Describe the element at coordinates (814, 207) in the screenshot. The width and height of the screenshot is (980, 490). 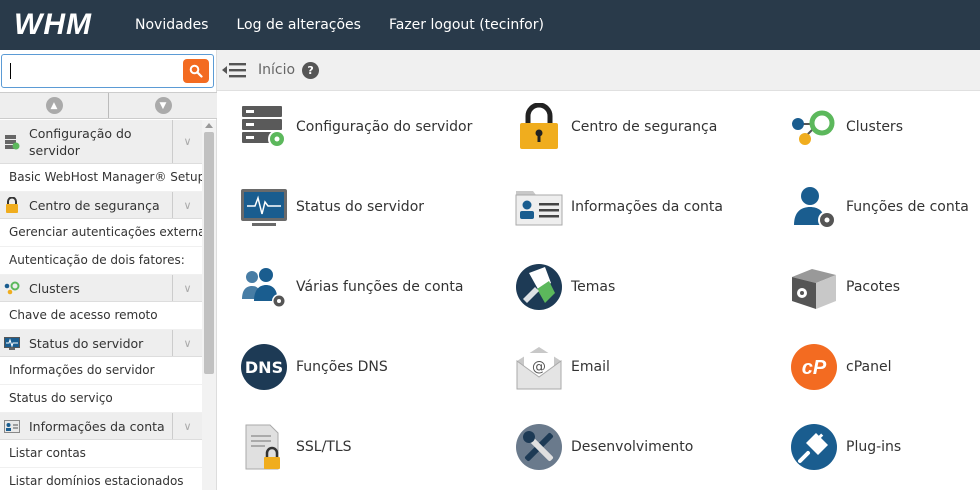
I see `user-gear-icon` at that location.